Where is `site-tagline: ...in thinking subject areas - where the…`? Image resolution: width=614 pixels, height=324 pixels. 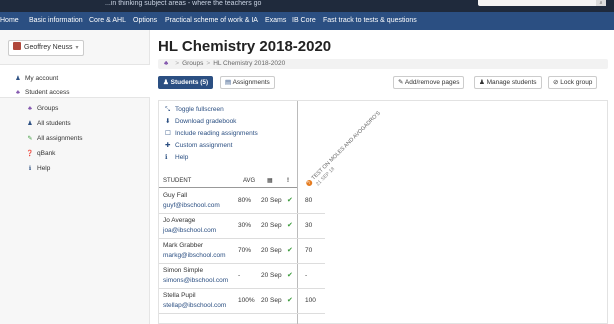 site-tagline: ...in thinking subject areas - where the… is located at coordinates (183, 3).